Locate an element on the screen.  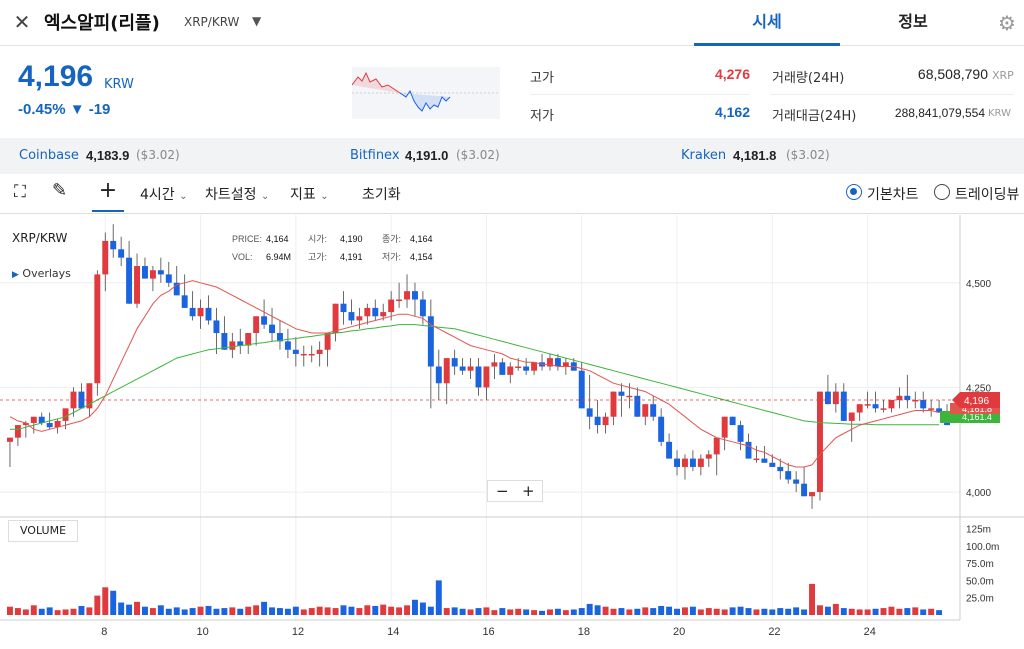
amount-value: 288,841,079,554 is located at coordinates (939, 113).